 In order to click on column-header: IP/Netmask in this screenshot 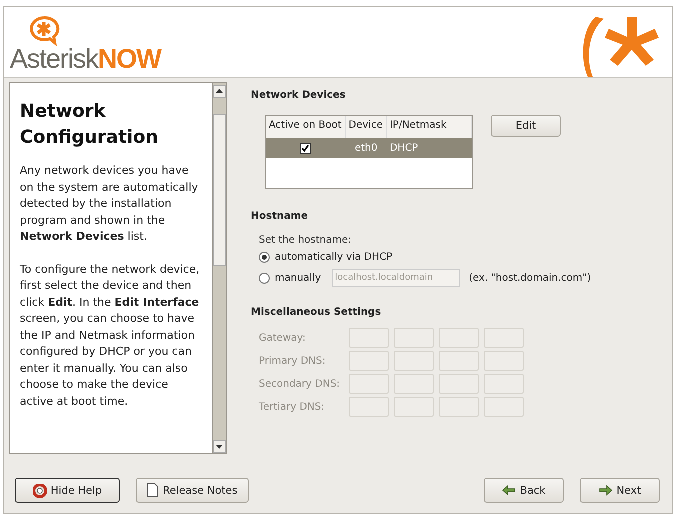, I will do `click(429, 127)`.